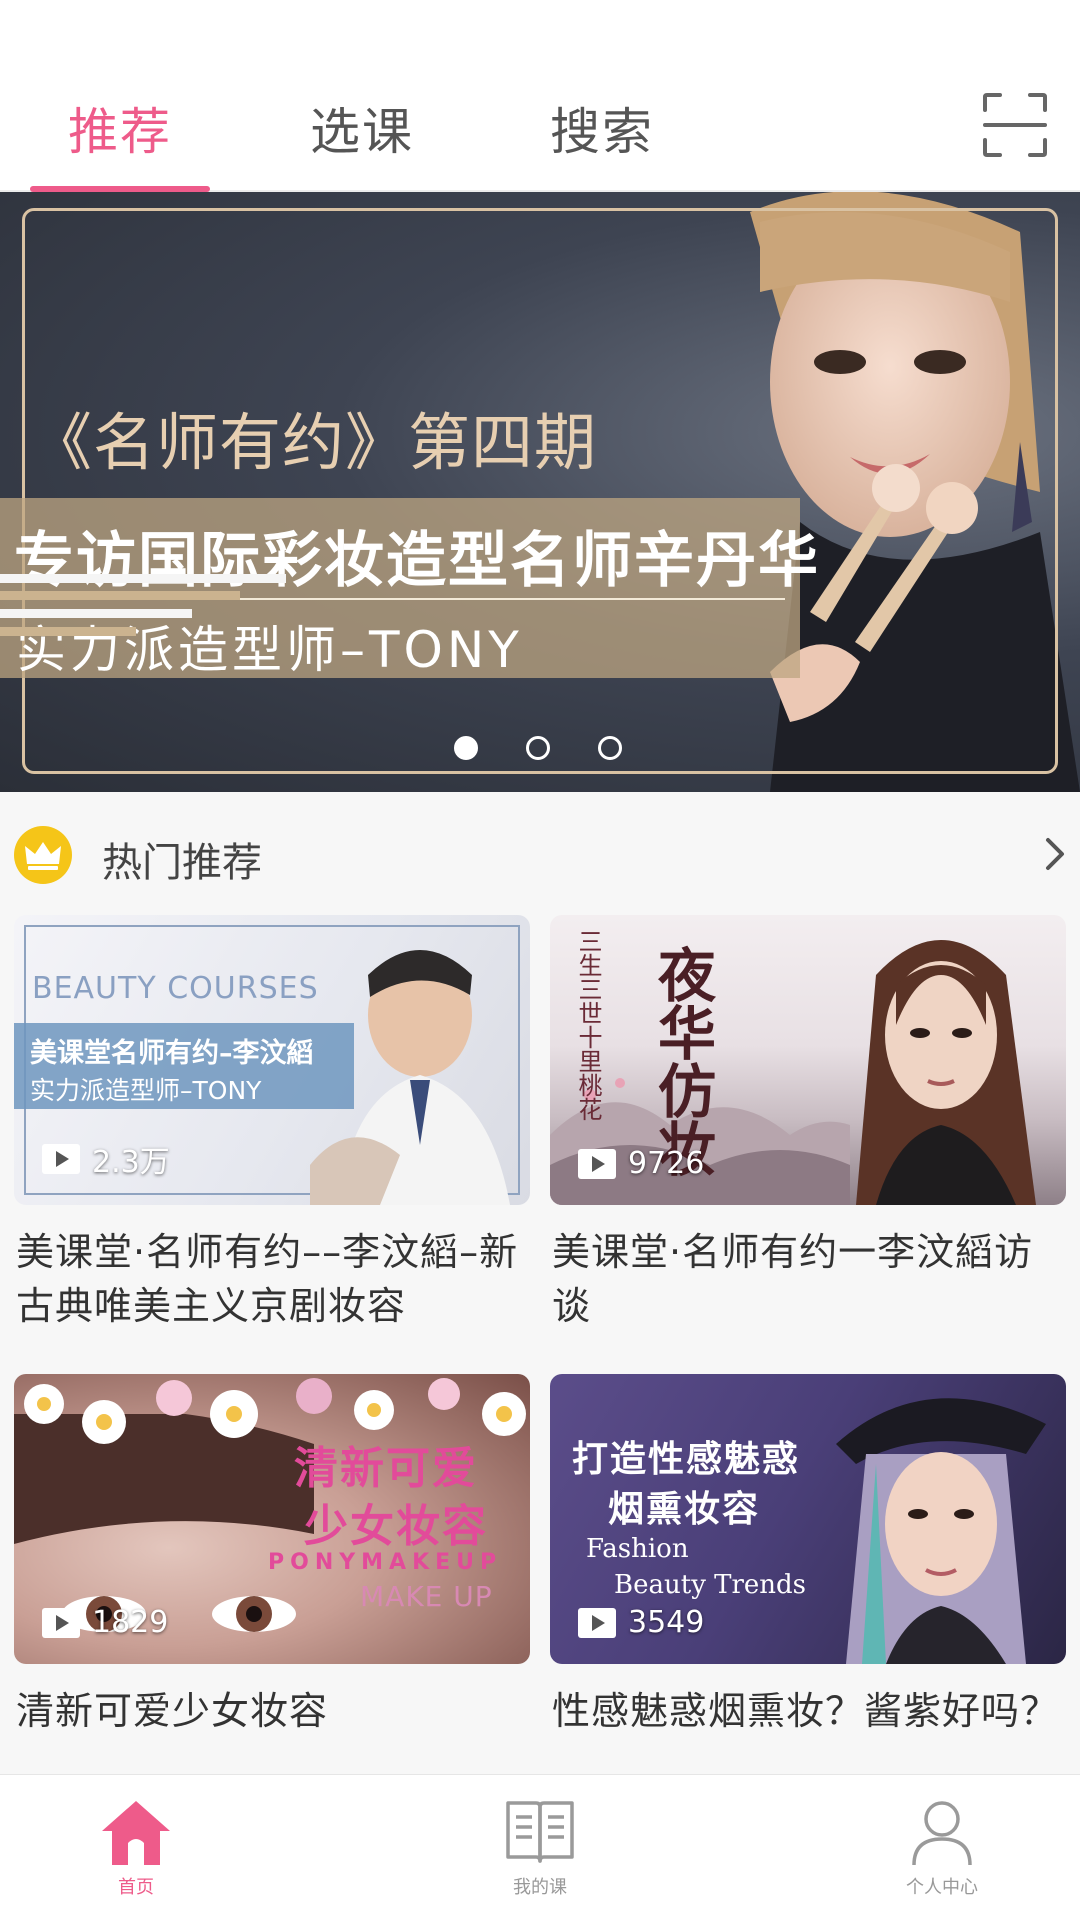 Image resolution: width=1080 pixels, height=1920 pixels. What do you see at coordinates (362, 128) in the screenshot?
I see `tab-courses: 选课` at bounding box center [362, 128].